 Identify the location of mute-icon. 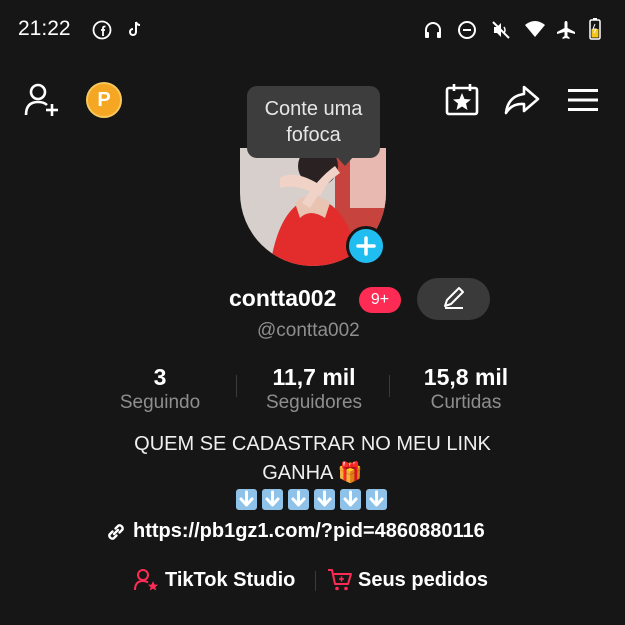
(501, 30).